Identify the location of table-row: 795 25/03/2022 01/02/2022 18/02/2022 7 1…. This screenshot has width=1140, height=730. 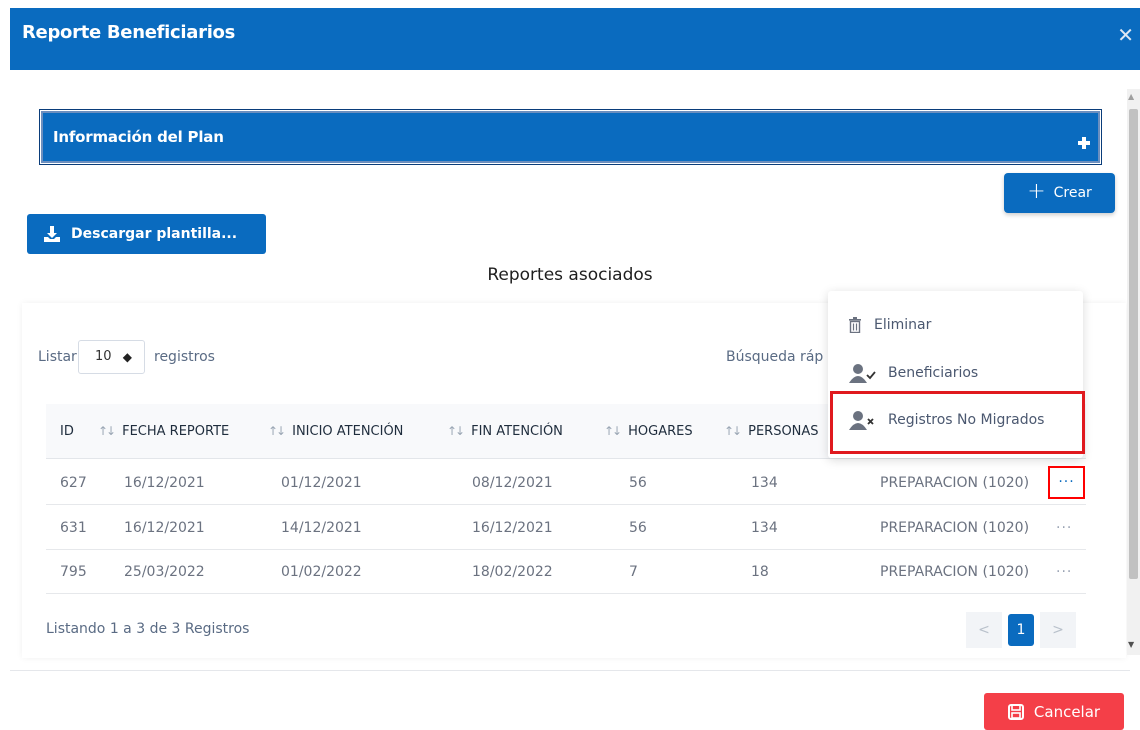
(566, 572).